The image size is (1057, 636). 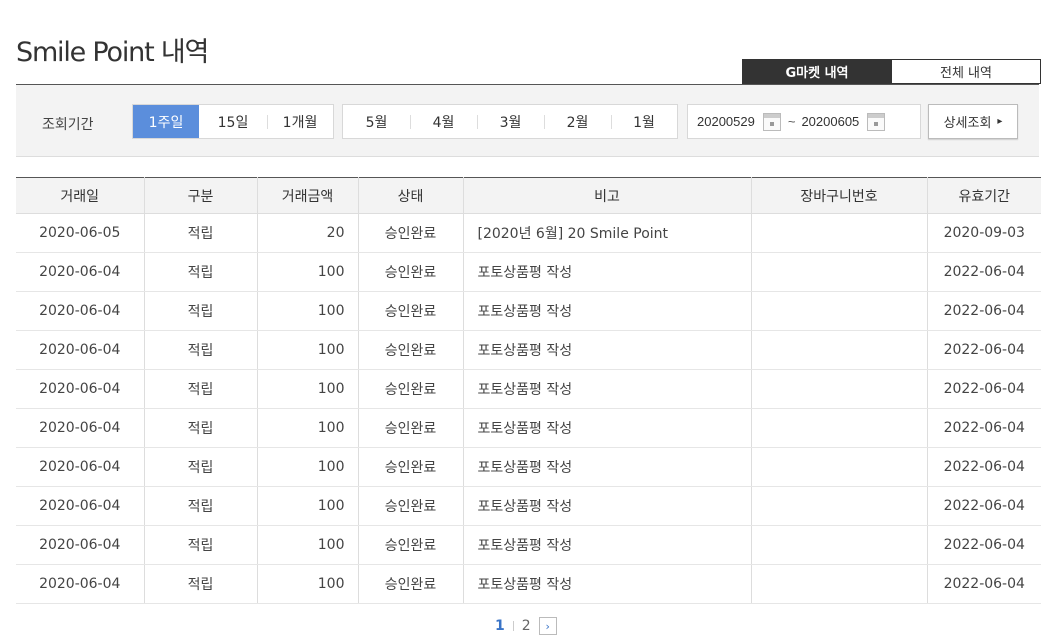 What do you see at coordinates (771, 121) in the screenshot?
I see `calendar-from-icon` at bounding box center [771, 121].